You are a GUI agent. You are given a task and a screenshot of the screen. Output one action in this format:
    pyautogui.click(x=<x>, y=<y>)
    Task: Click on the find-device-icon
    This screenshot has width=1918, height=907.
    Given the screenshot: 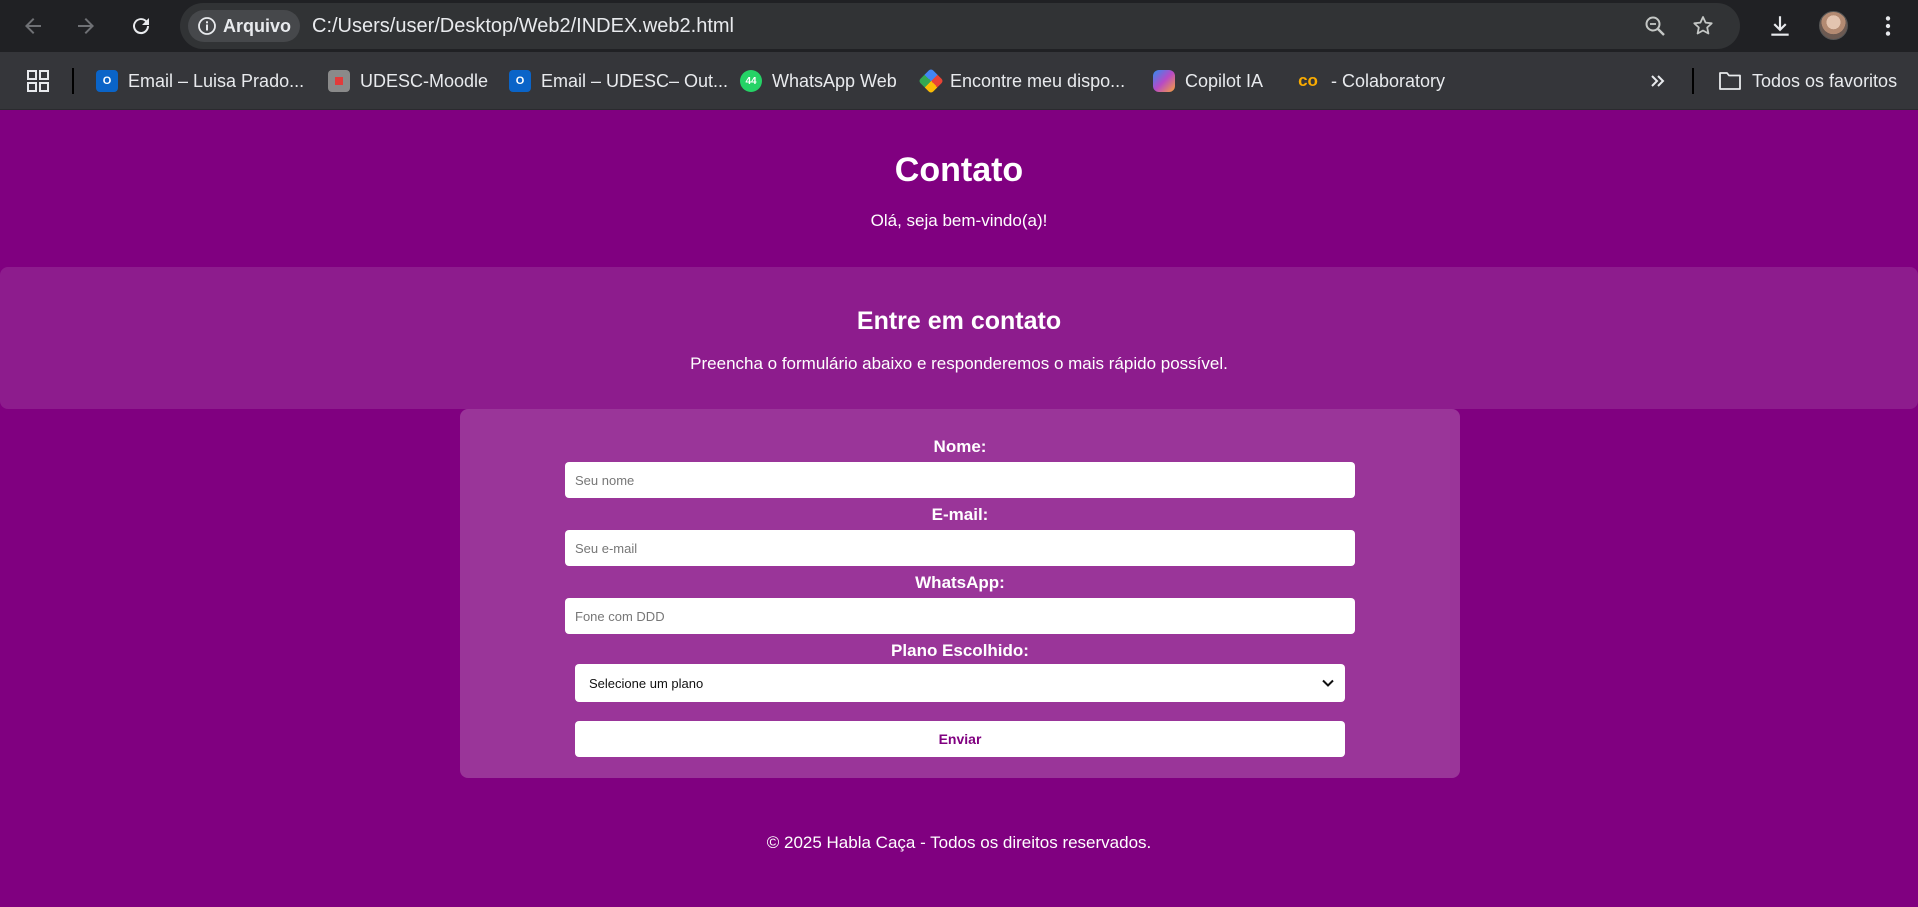 What is the action you would take?
    pyautogui.click(x=931, y=81)
    